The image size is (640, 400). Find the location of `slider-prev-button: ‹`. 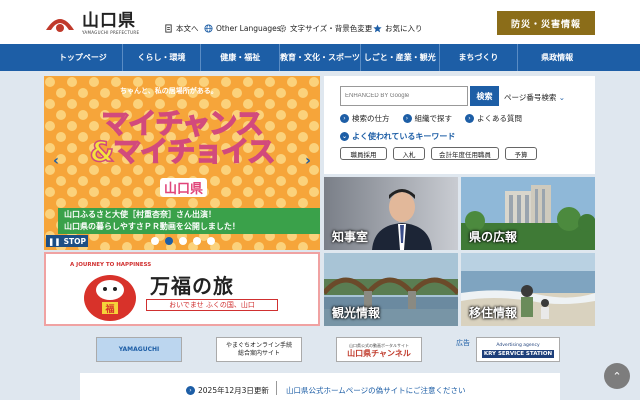

slider-prev-button: ‹ is located at coordinates (56, 161).